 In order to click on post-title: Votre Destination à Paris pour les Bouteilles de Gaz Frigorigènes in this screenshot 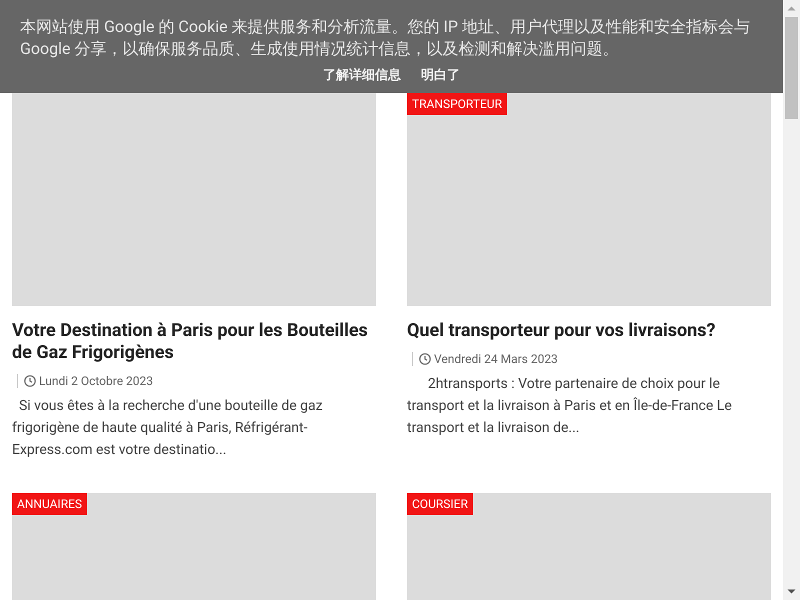, I will do `click(194, 342)`.